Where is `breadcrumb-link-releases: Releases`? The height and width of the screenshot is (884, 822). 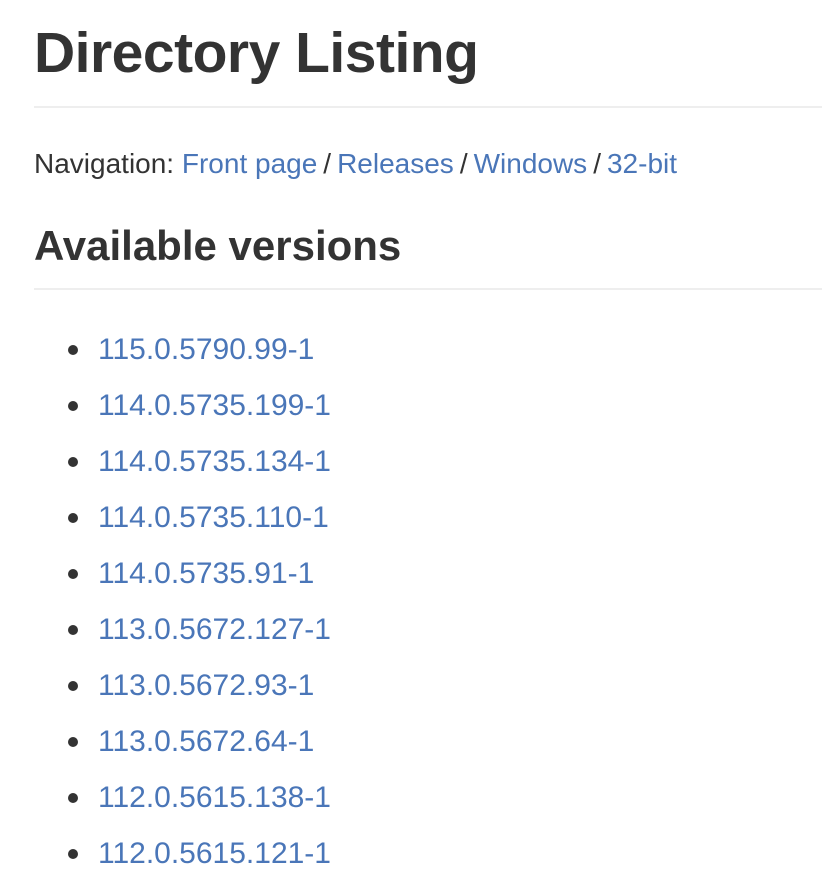
breadcrumb-link-releases: Releases is located at coordinates (395, 163).